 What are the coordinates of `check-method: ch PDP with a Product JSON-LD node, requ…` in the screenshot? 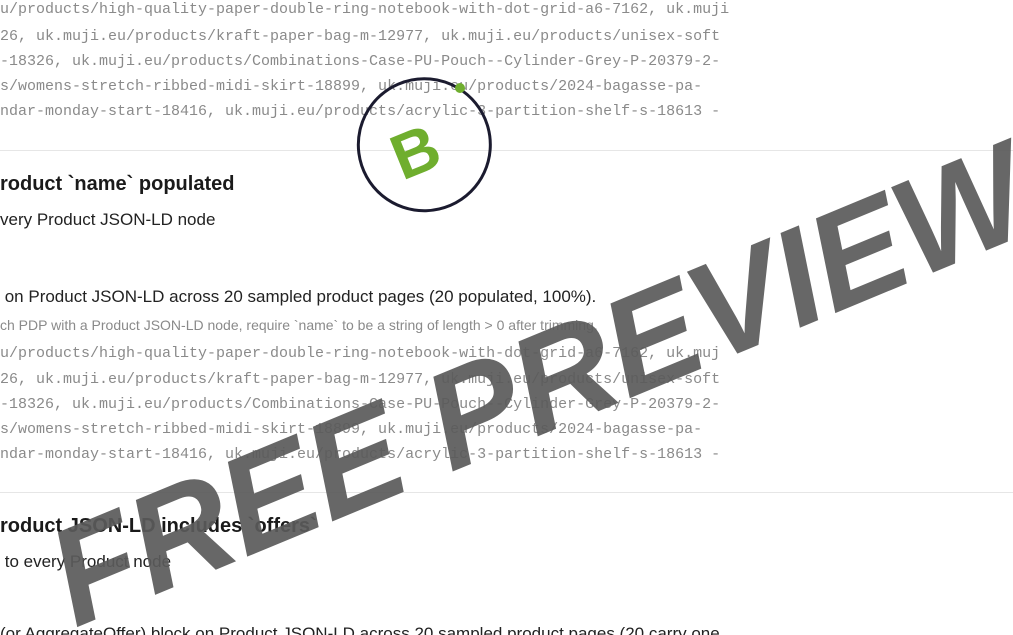 It's located at (299, 325).